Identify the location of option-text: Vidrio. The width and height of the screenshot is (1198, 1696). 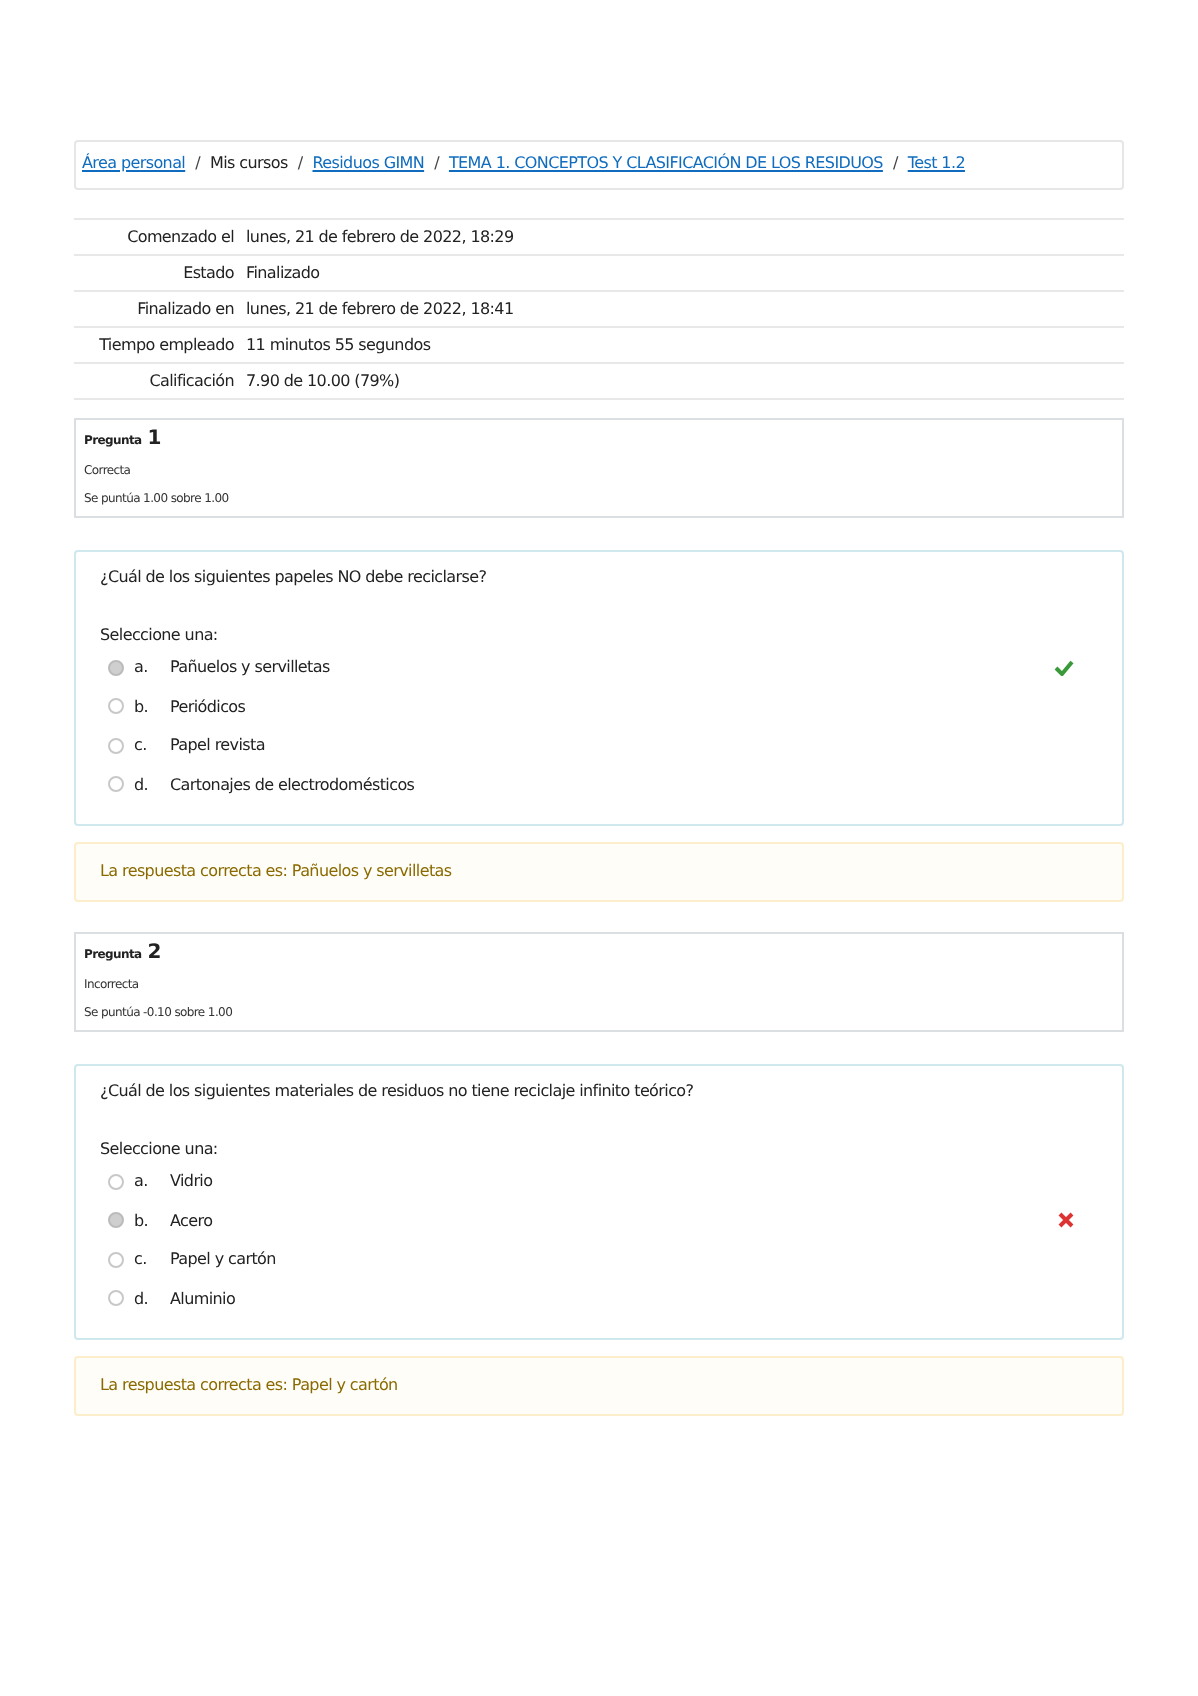
(191, 1181).